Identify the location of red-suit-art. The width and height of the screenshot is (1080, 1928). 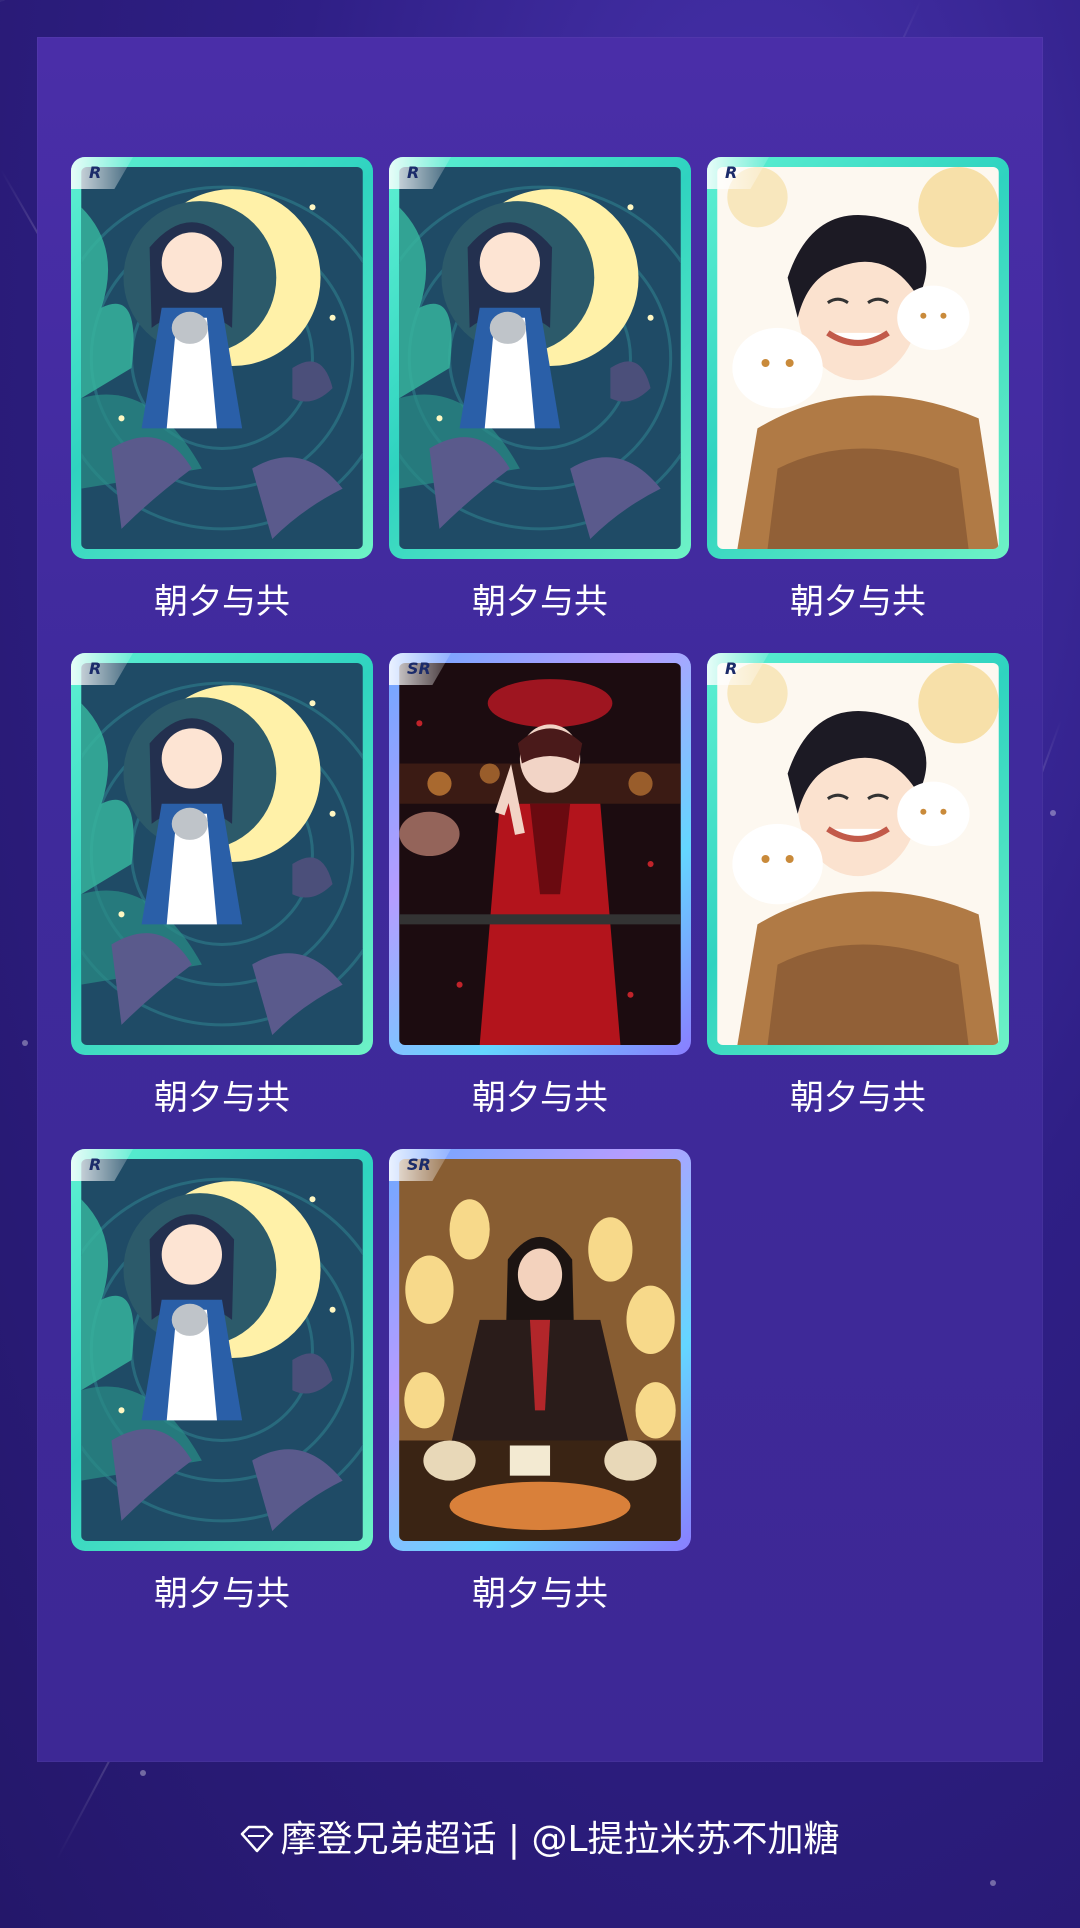
(540, 854).